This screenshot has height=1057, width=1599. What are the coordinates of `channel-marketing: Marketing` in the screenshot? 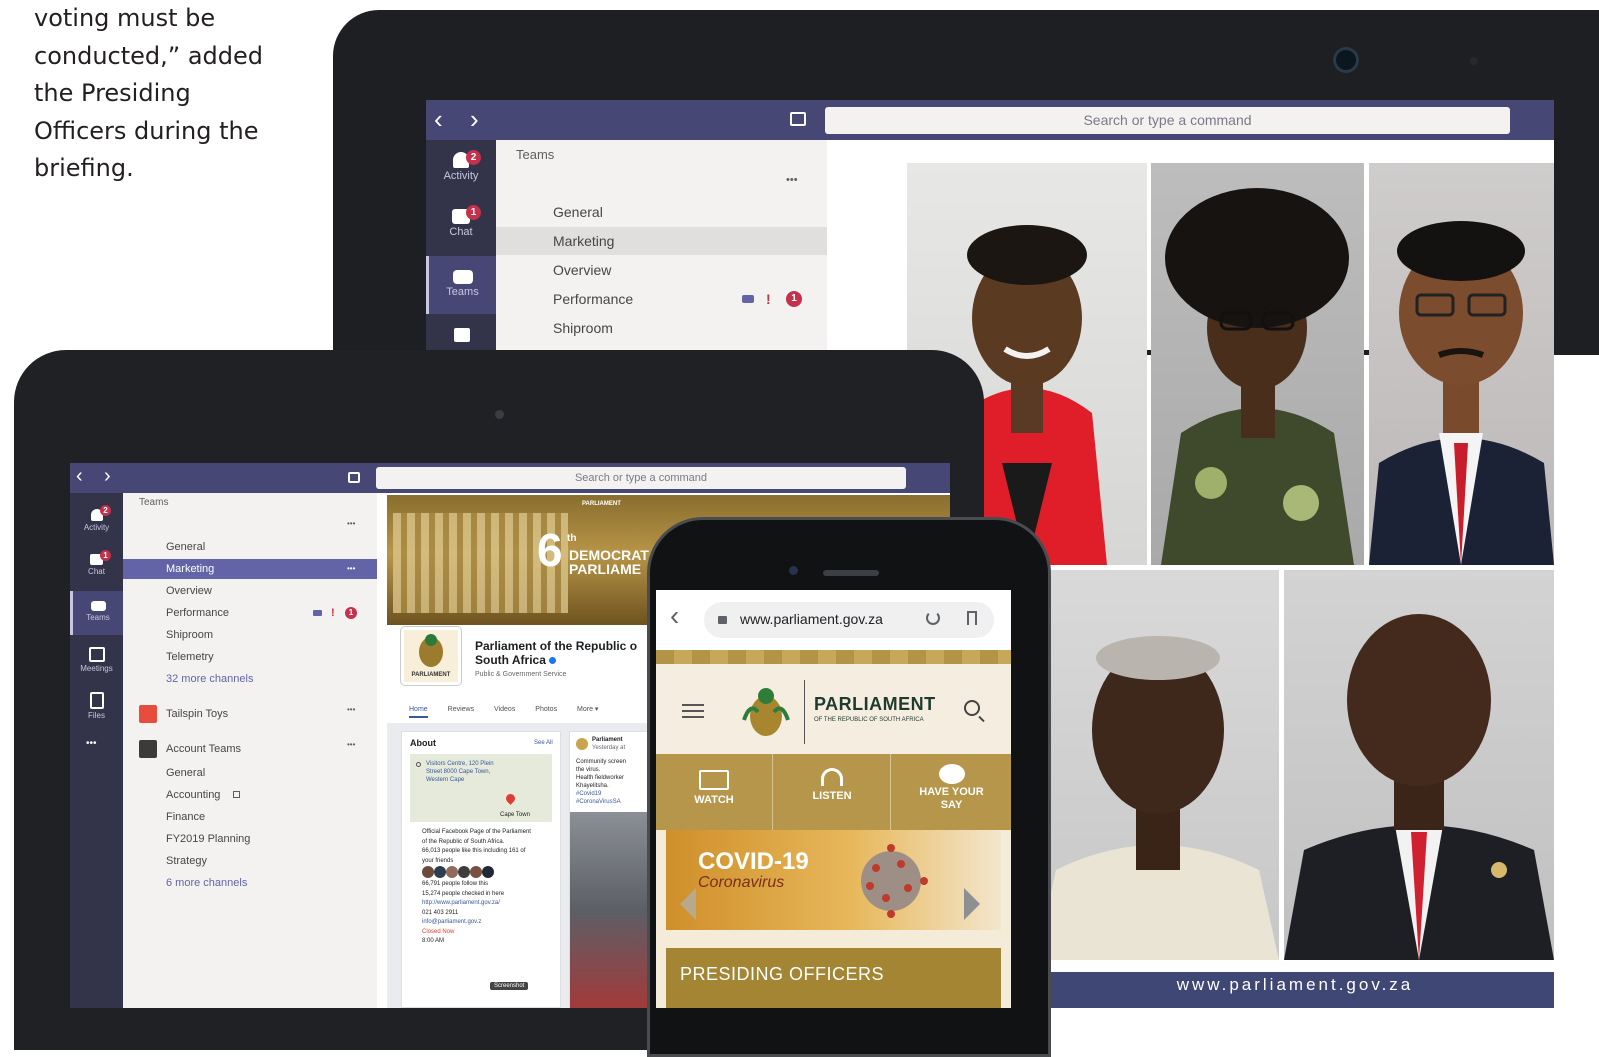 It's located at (661, 241).